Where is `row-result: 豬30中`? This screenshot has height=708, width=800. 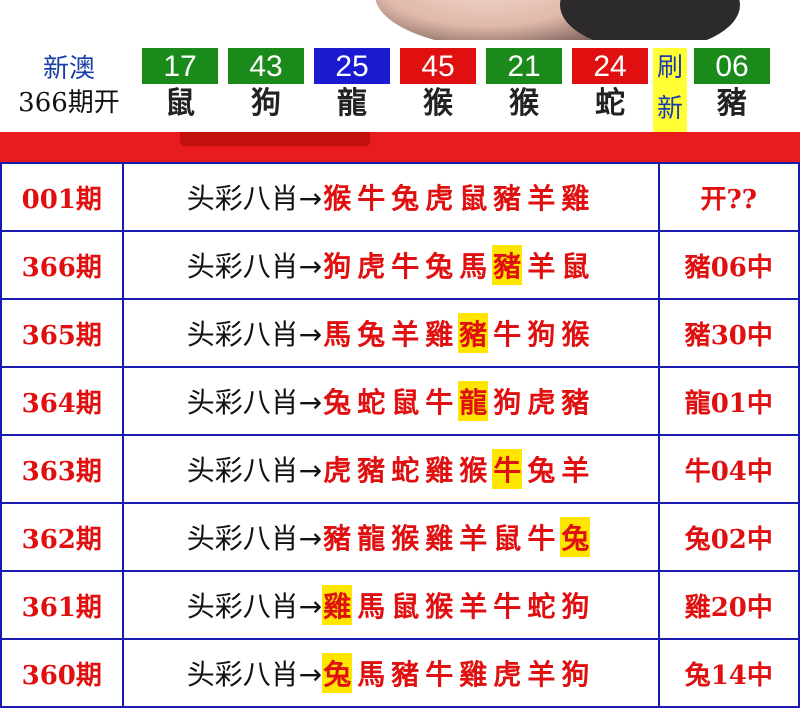
row-result: 豬30中 is located at coordinates (728, 333).